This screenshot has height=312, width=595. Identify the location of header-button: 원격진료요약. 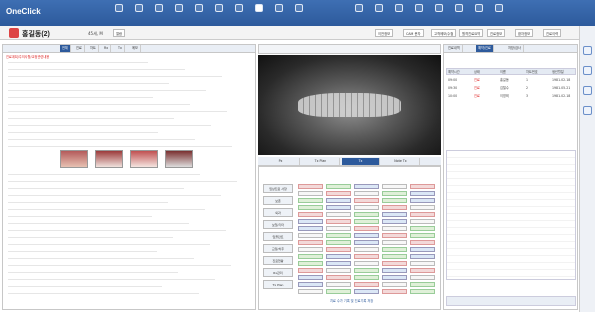
(471, 33).